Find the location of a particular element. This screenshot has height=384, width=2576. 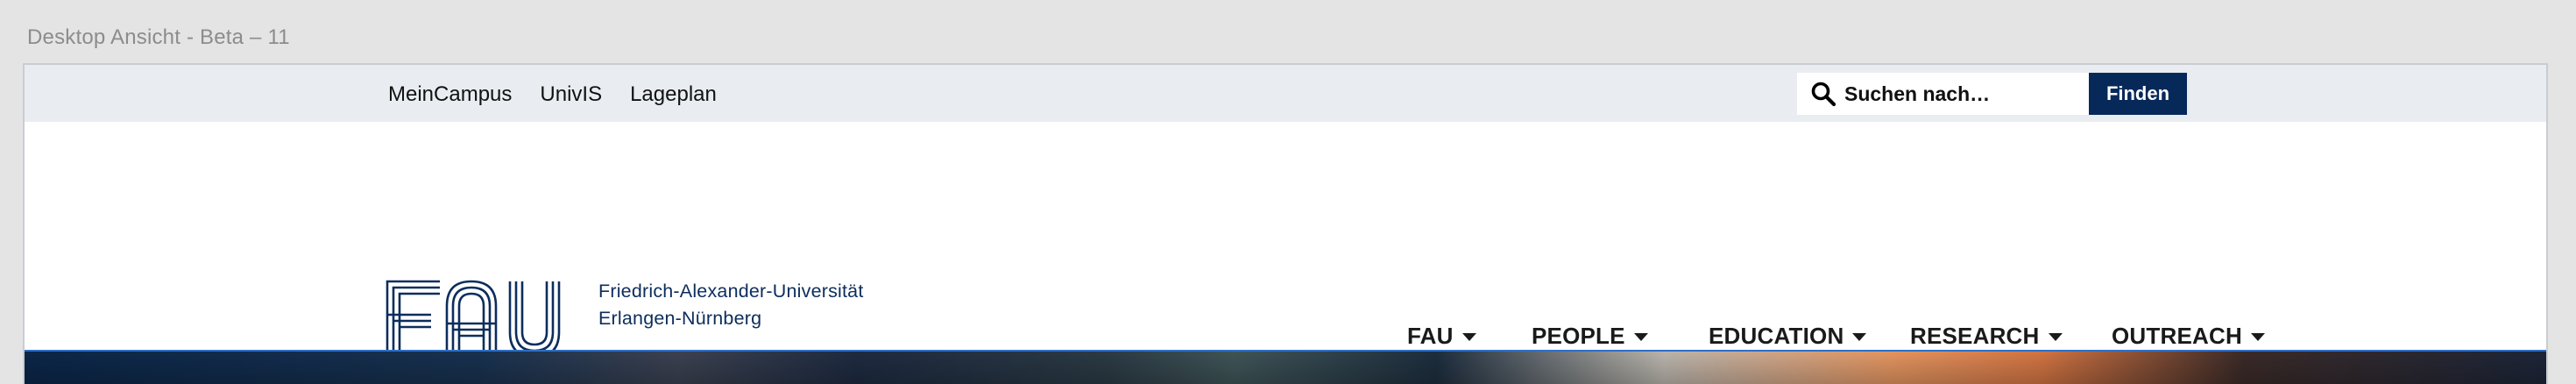

meta-link-meincampus: MeinCampus is located at coordinates (450, 94).